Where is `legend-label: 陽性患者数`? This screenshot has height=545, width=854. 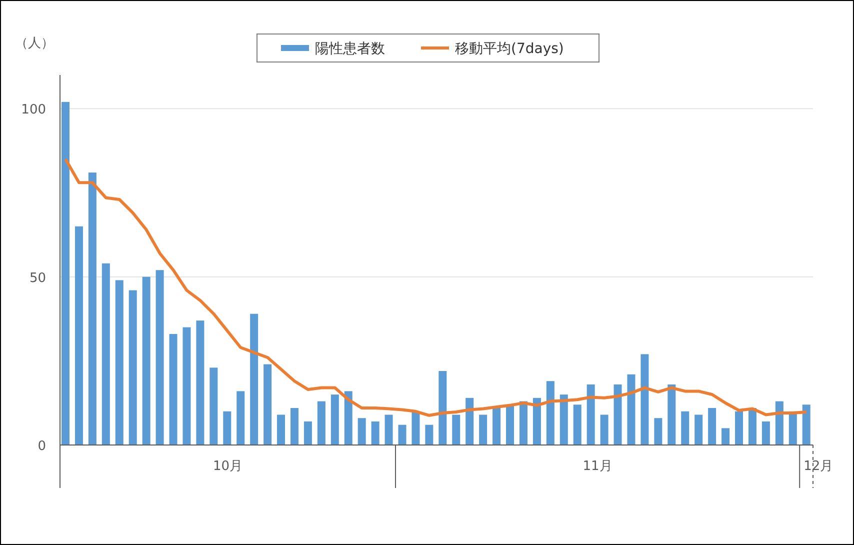
legend-label: 陽性患者数 is located at coordinates (350, 49).